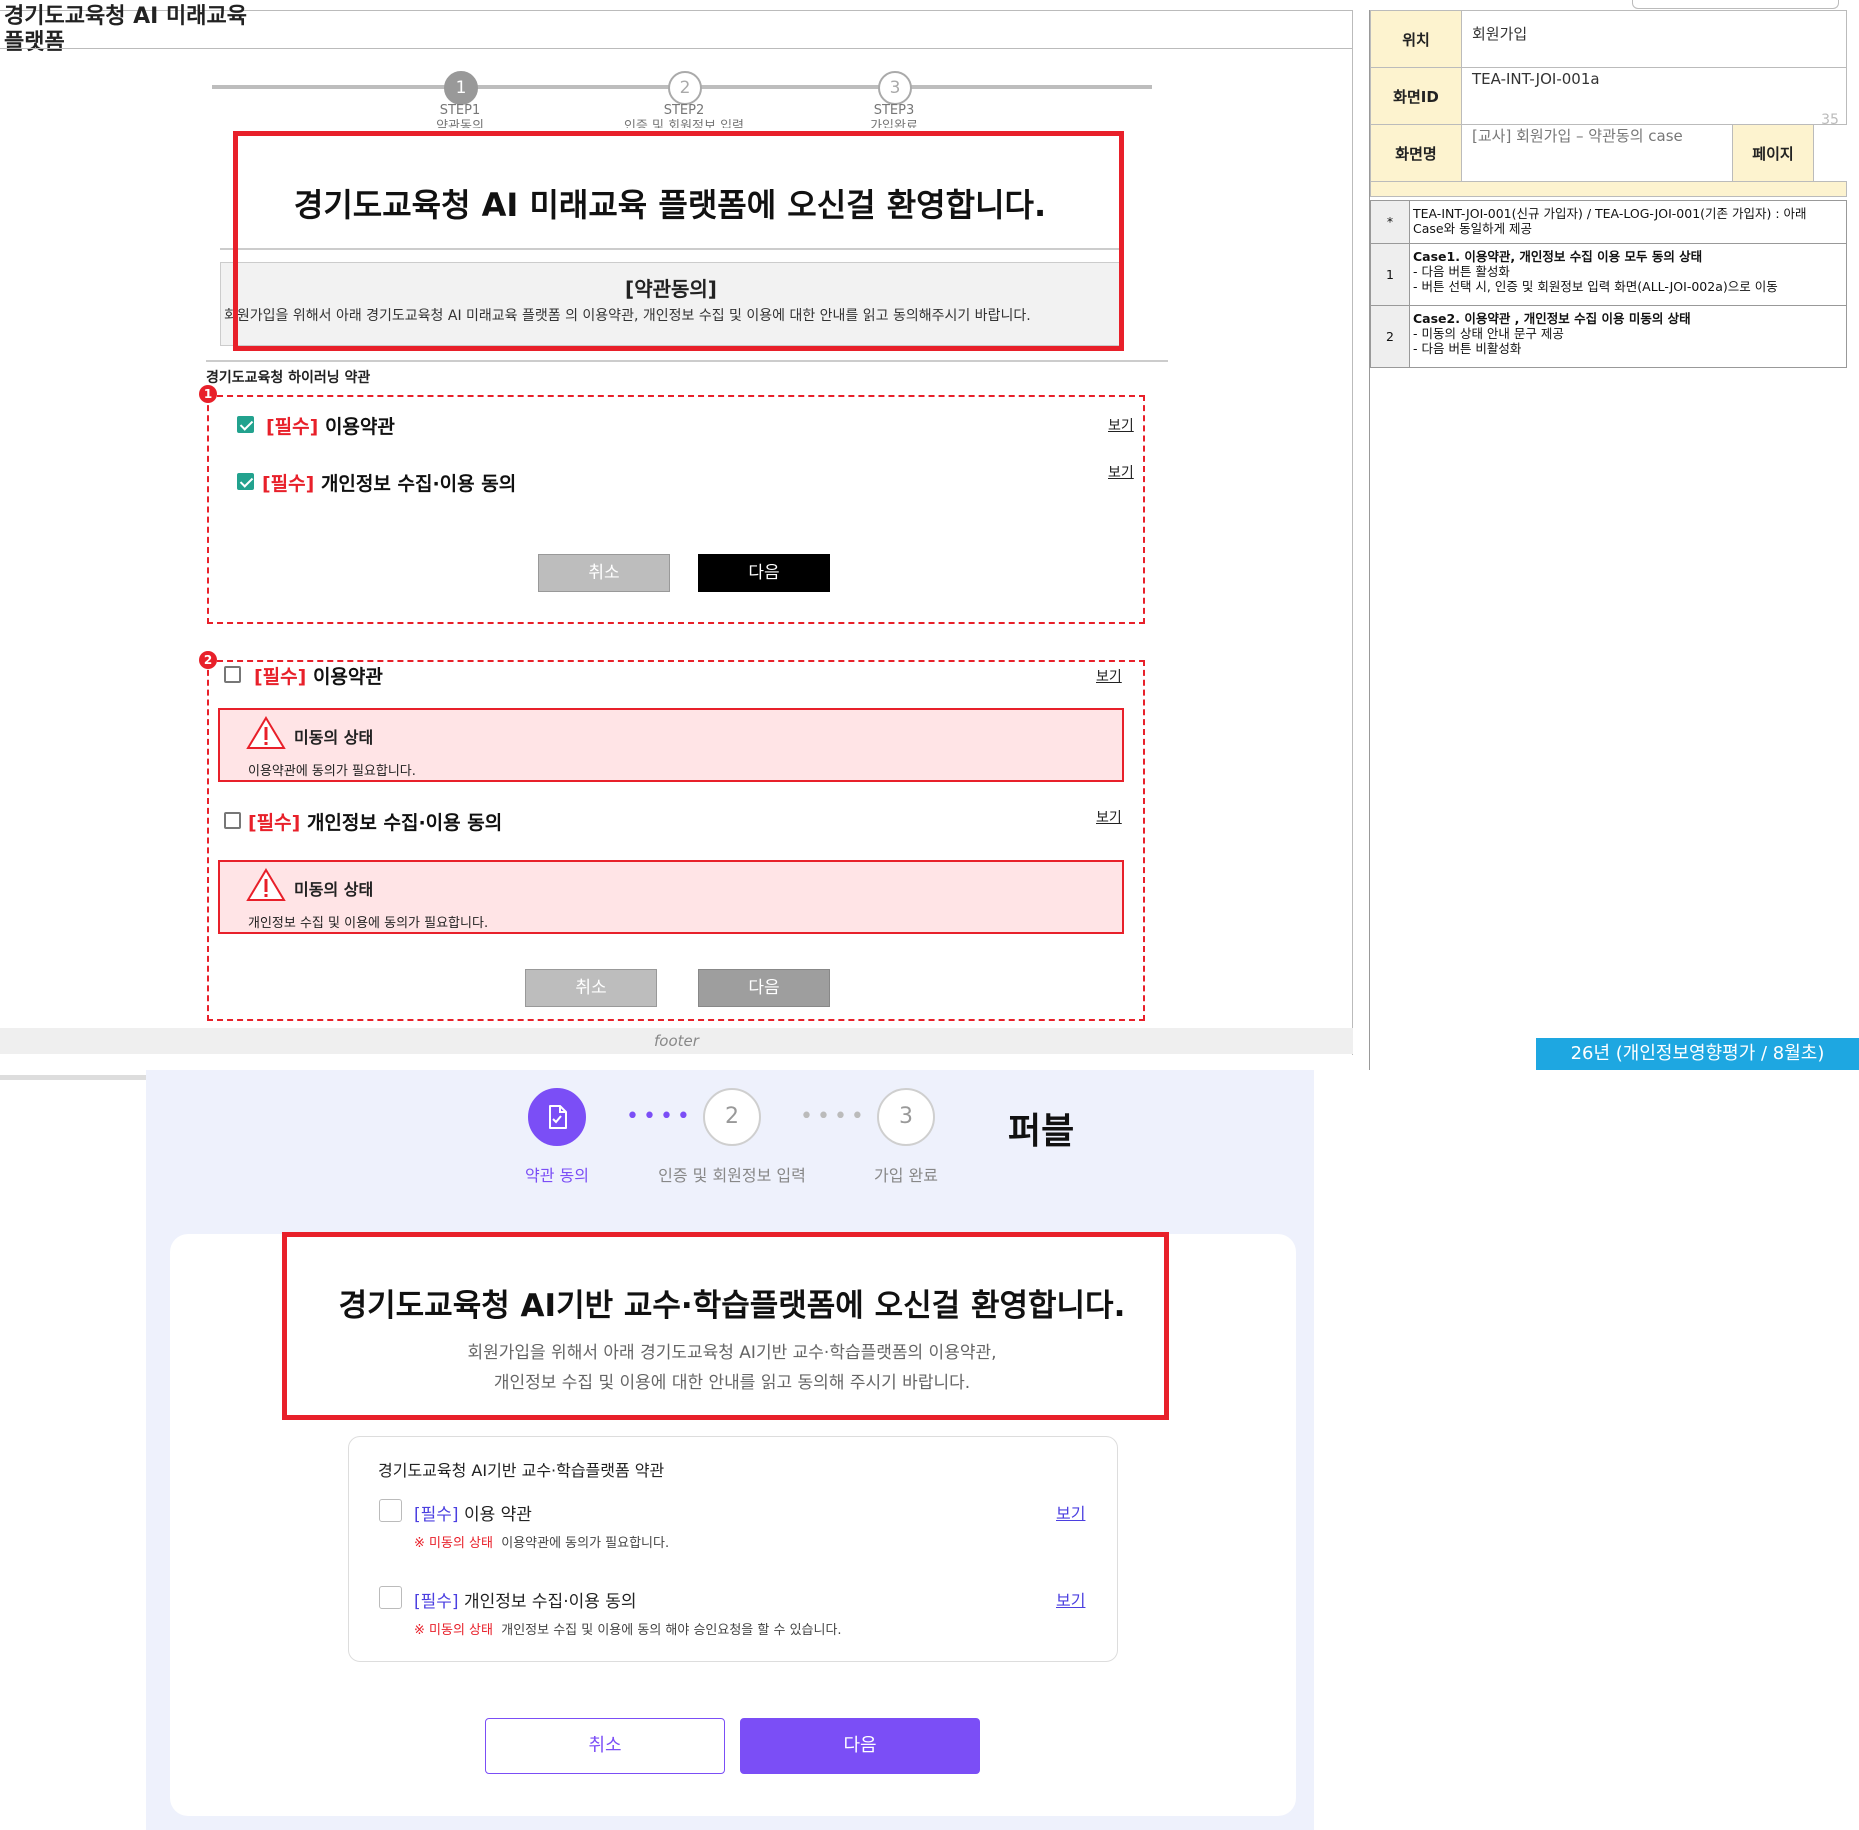 Image resolution: width=1859 pixels, height=1830 pixels. Describe the element at coordinates (894, 110) in the screenshot. I see `step-3-code: STEP3` at that location.